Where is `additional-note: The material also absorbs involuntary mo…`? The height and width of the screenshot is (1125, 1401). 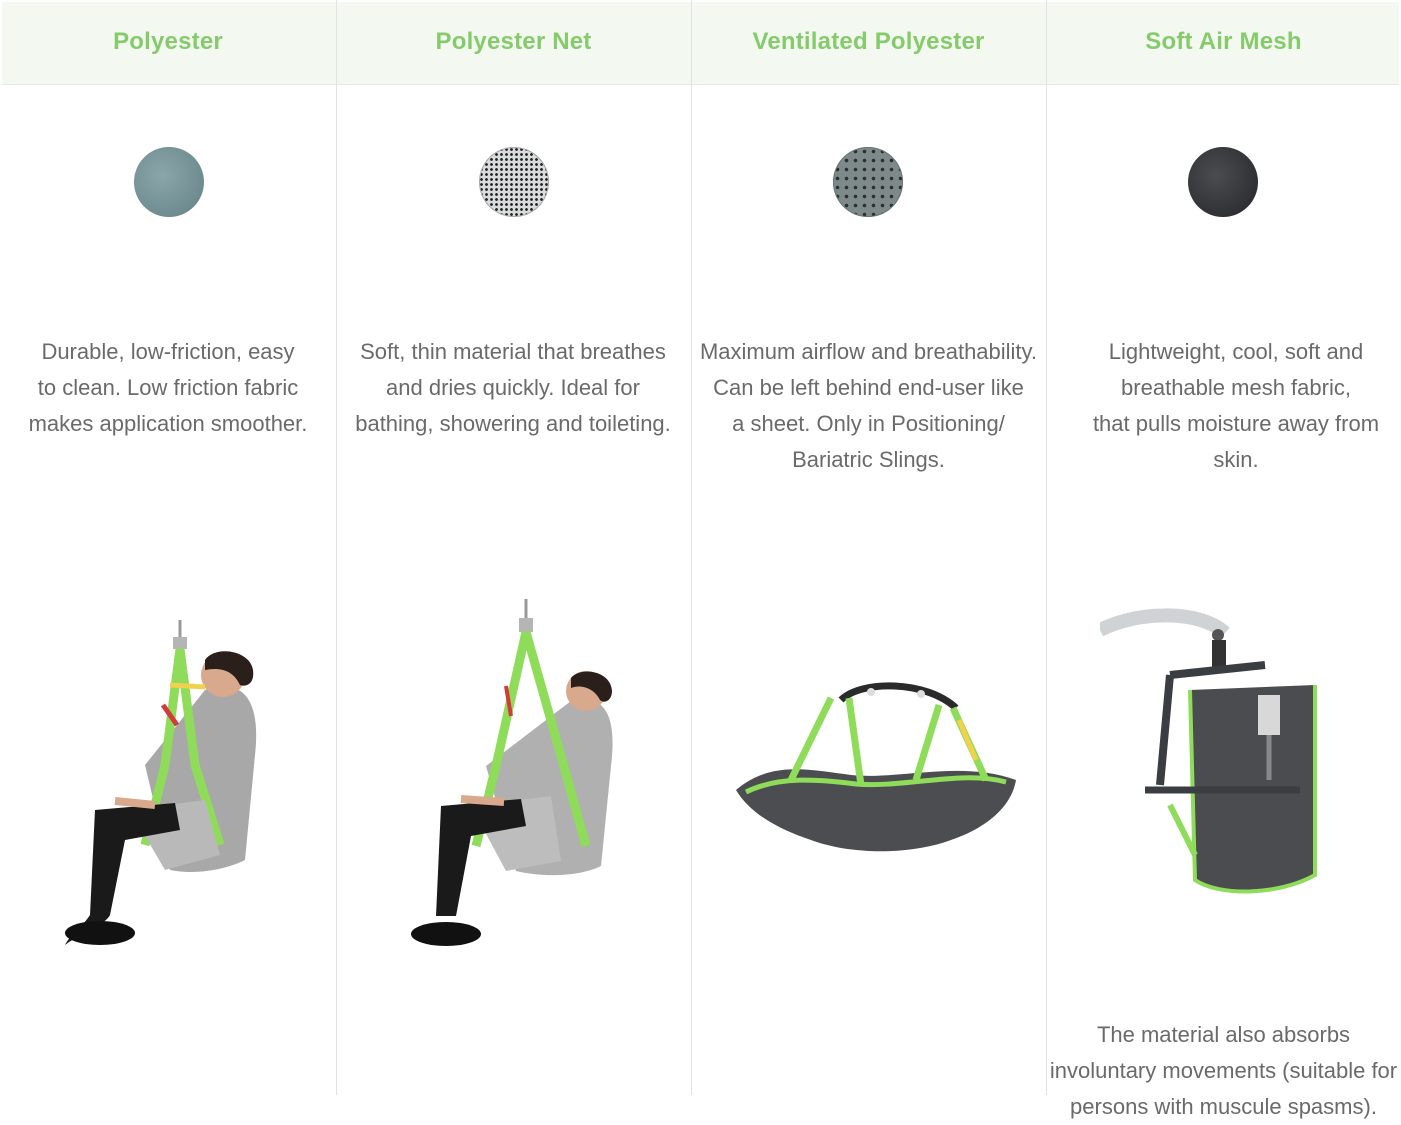 additional-note: The material also absorbs involuntary mo… is located at coordinates (1223, 1070).